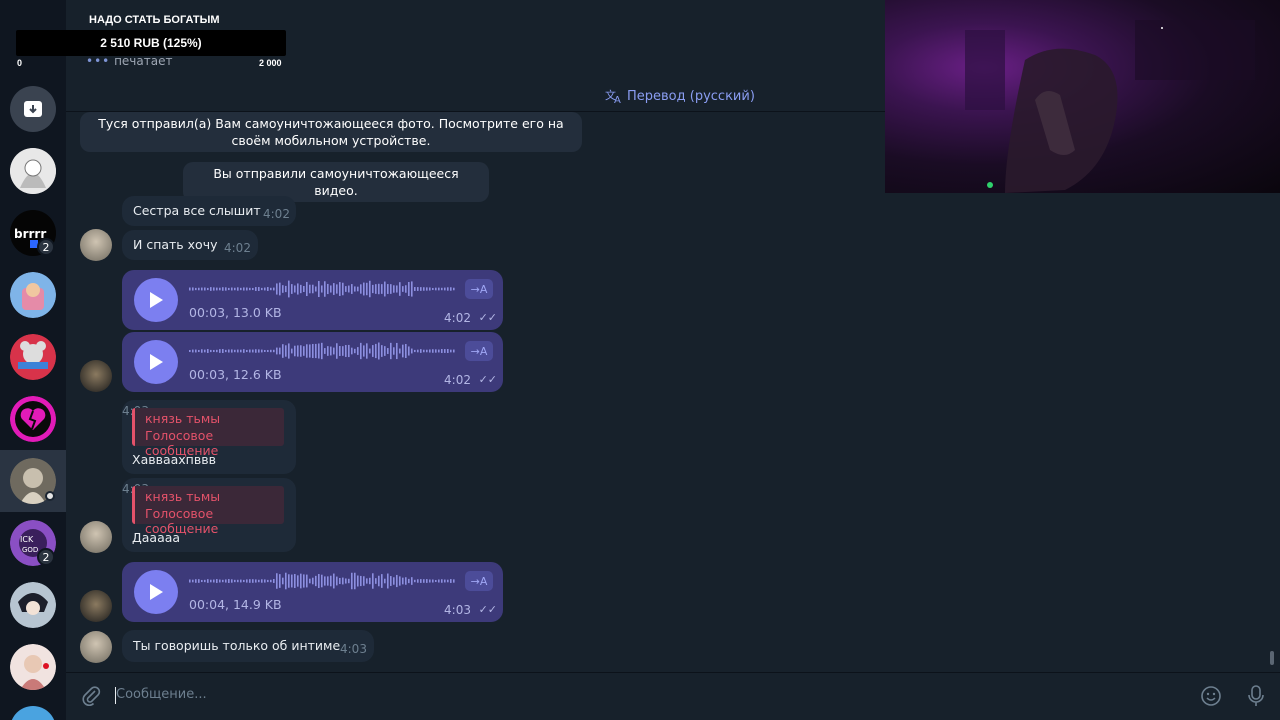 This screenshot has height=720, width=1280. Describe the element at coordinates (91, 696) in the screenshot. I see `attach-icon` at that location.